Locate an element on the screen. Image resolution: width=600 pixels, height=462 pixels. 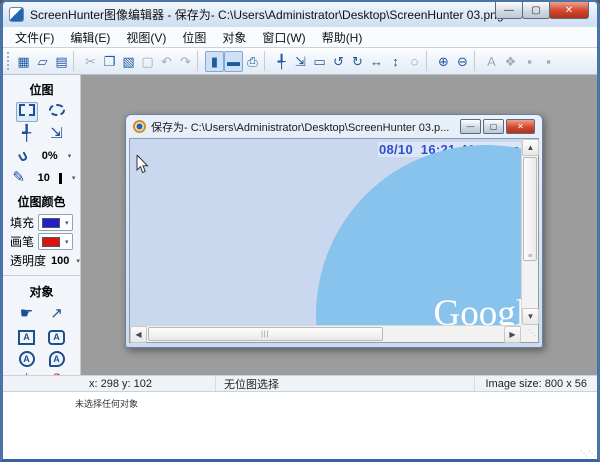
rect-marquee-icon is located at coordinates (26, 110).